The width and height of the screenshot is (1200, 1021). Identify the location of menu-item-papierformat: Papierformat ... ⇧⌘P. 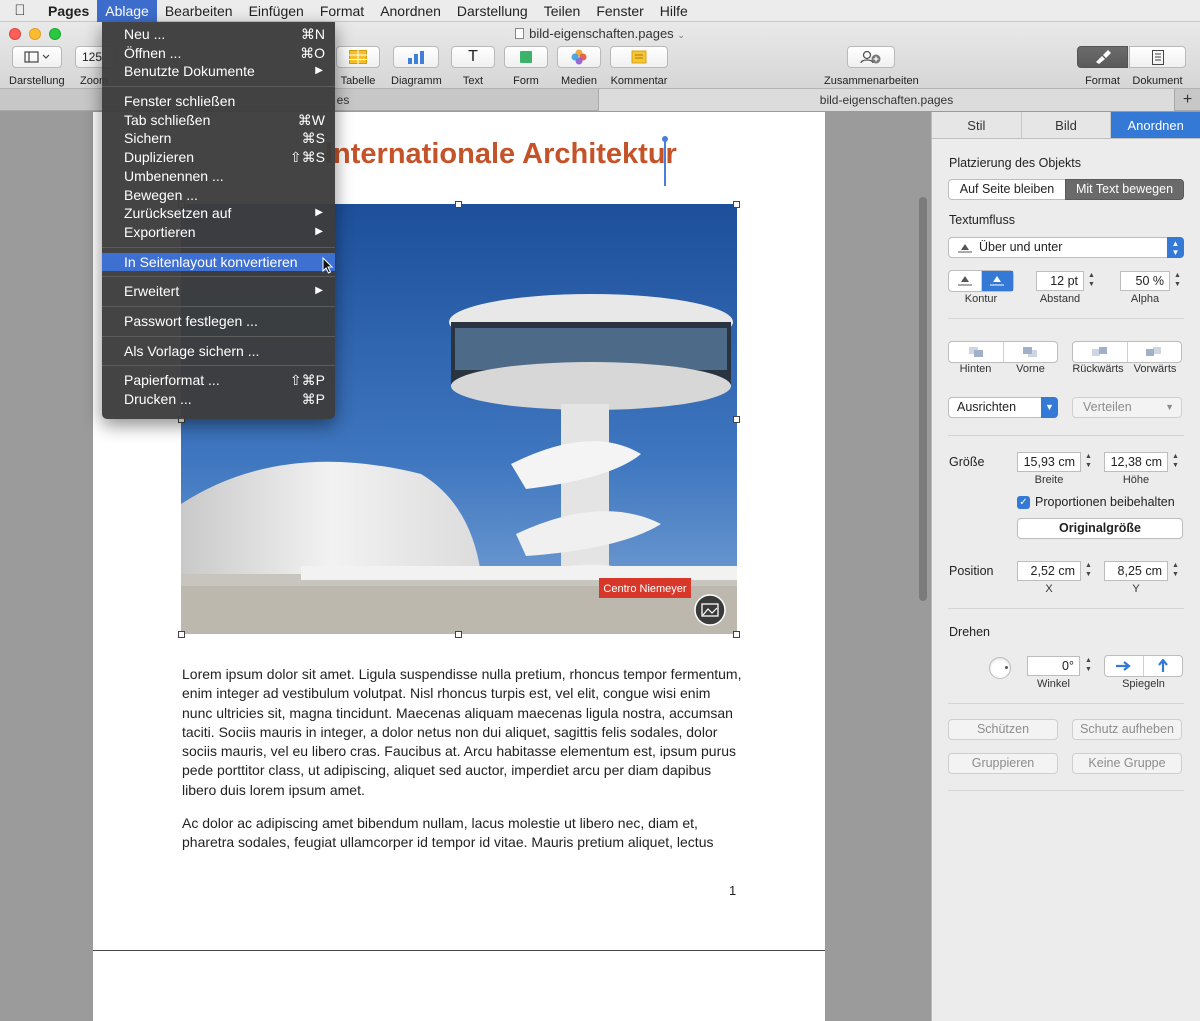
(218, 380).